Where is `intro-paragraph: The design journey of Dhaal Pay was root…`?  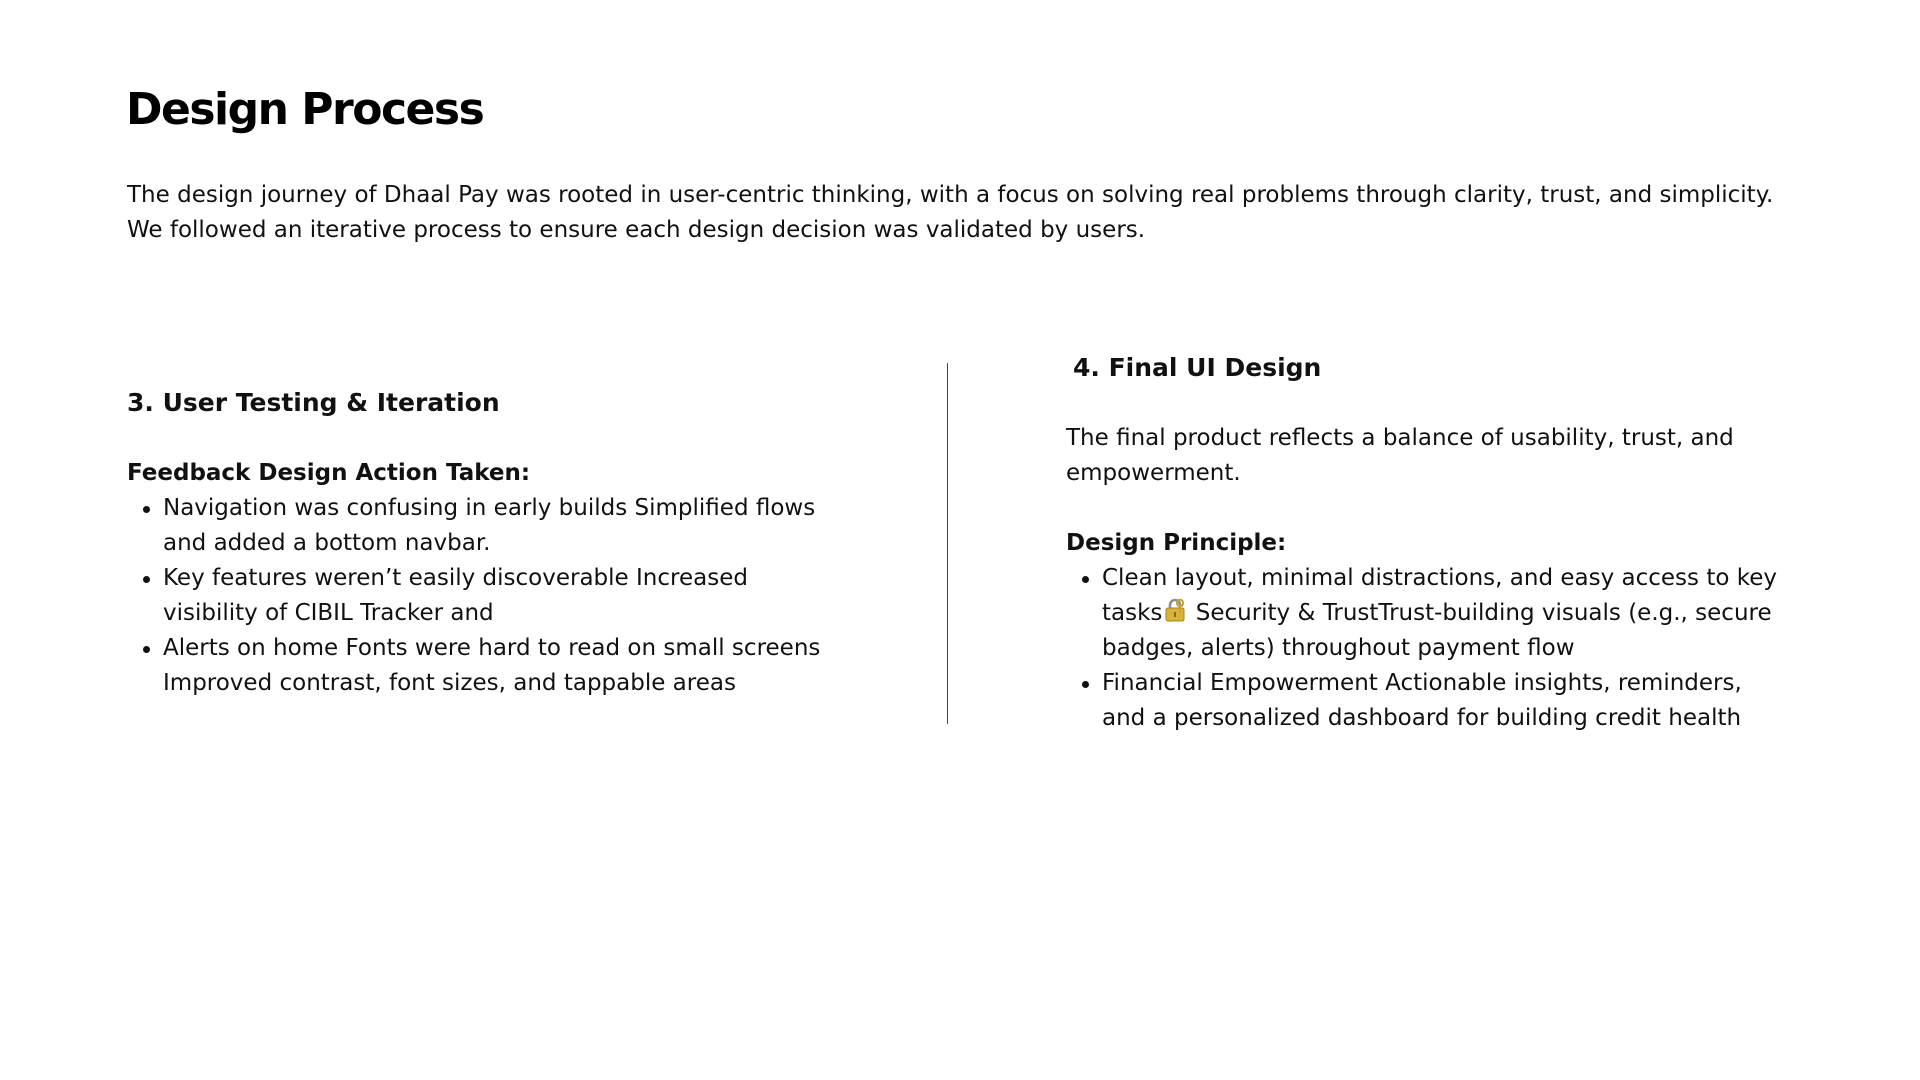 intro-paragraph: The design journey of Dhaal Pay was root… is located at coordinates (950, 212).